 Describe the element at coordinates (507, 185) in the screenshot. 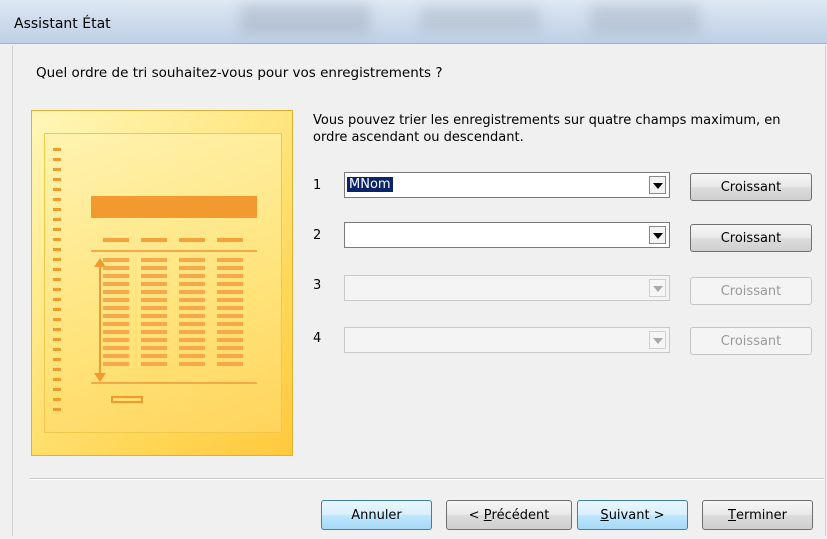

I see `sort-field-1-combobox: MNom` at that location.